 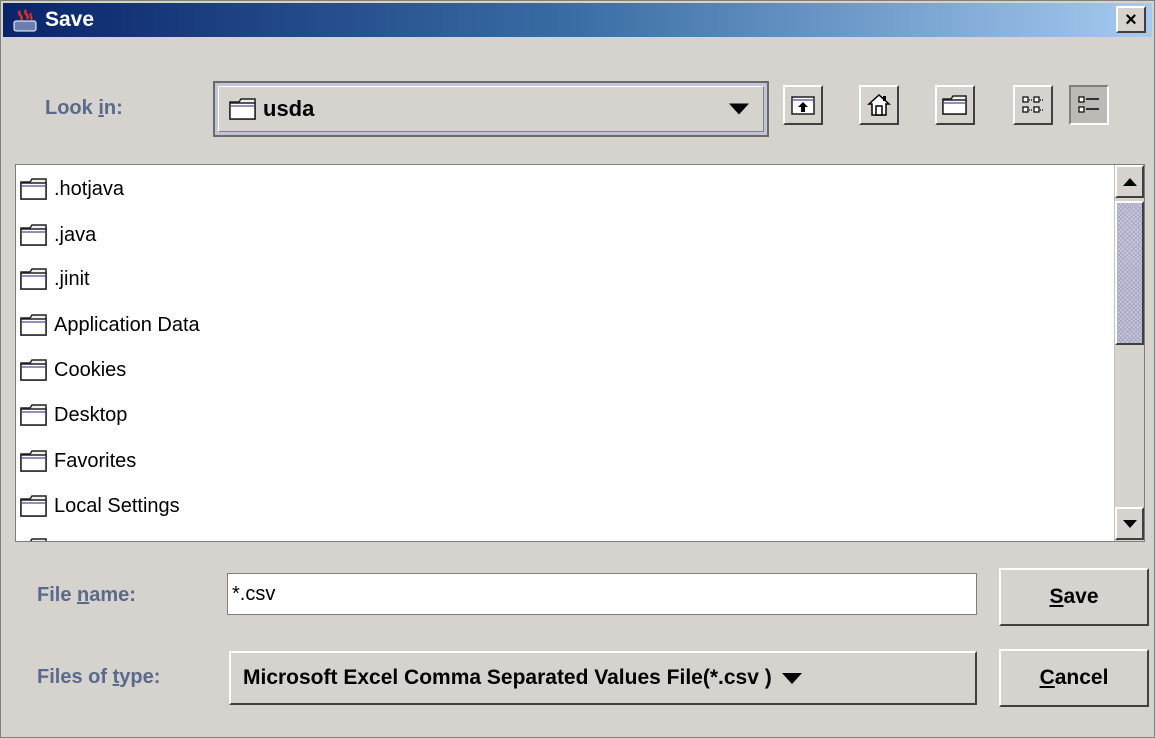 I want to click on close-button: ×, so click(x=1131, y=19).